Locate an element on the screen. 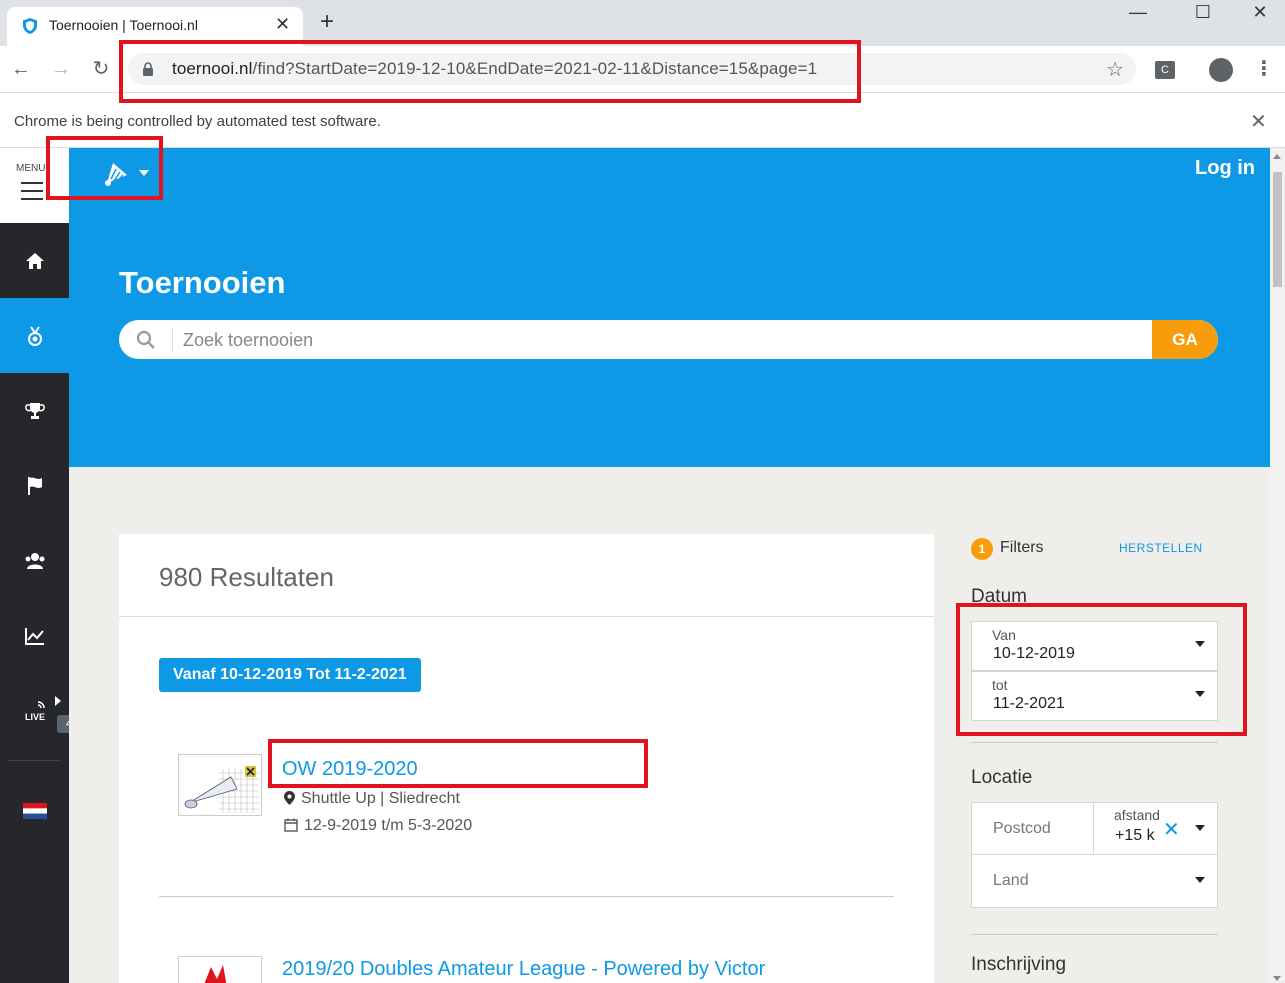 Image resolution: width=1285 pixels, height=983 pixels. country-placeholder: Land is located at coordinates (1011, 880).